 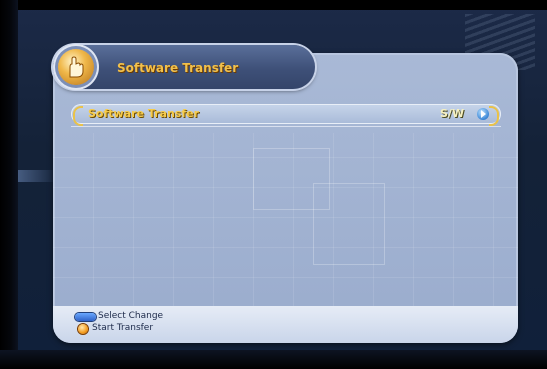 What do you see at coordinates (286, 126) in the screenshot?
I see `menu-divider` at bounding box center [286, 126].